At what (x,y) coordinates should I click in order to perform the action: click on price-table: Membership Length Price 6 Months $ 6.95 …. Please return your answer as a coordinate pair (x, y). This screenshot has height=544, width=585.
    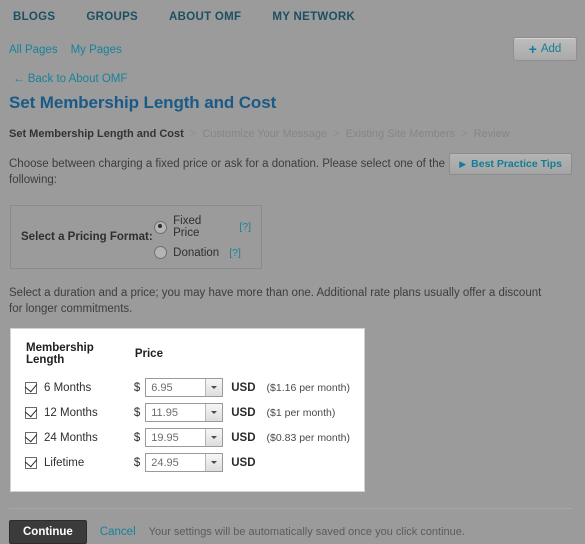
    Looking at the image, I should click on (187, 408).